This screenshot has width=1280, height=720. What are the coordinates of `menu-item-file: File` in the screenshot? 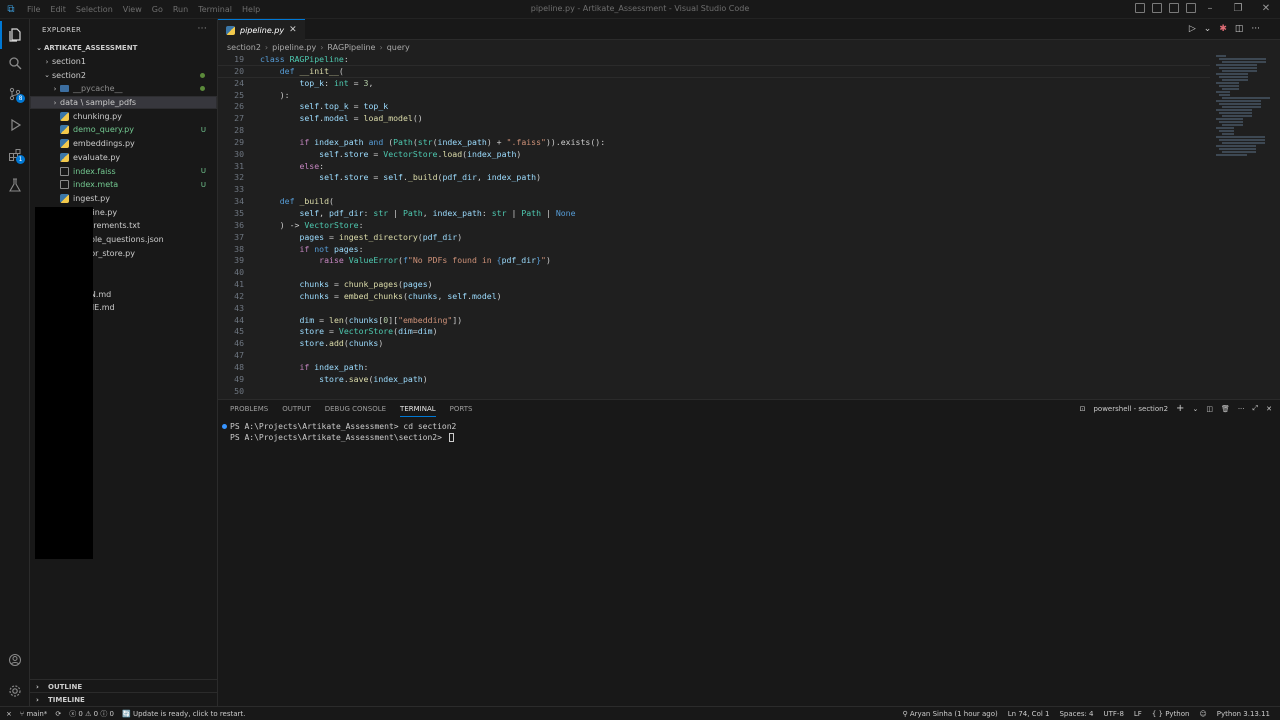 It's located at (33, 9).